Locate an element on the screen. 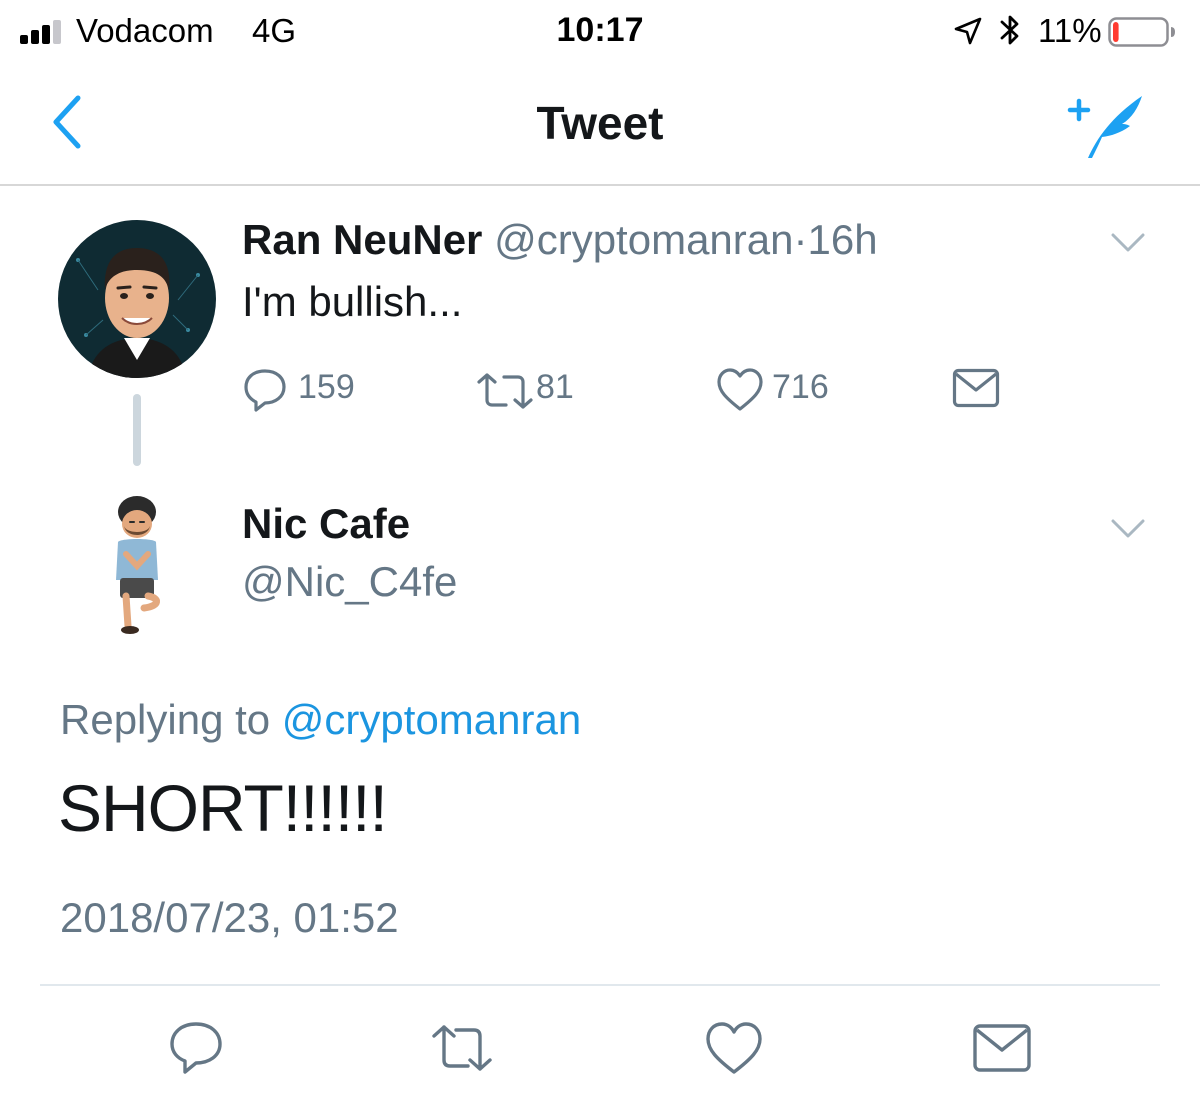 The image size is (1200, 1101). direct-message-button is located at coordinates (977, 390).